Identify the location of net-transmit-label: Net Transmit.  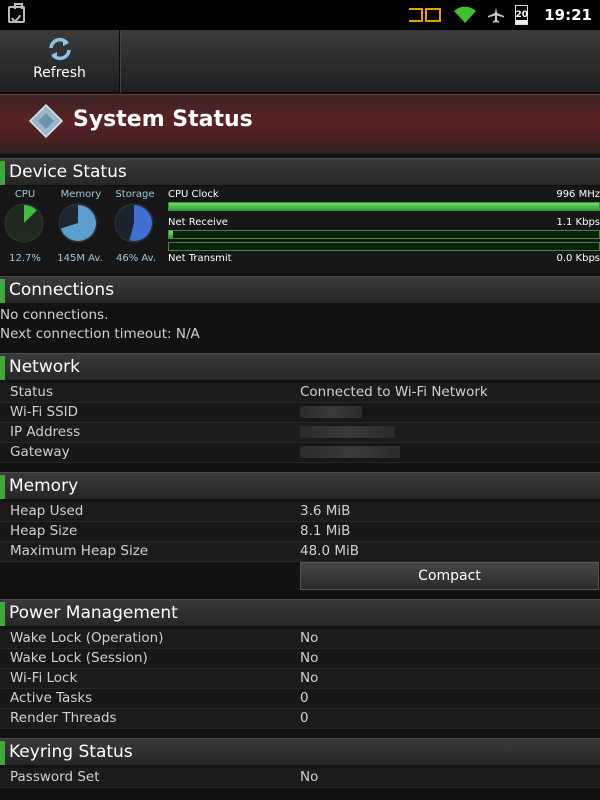
(200, 258).